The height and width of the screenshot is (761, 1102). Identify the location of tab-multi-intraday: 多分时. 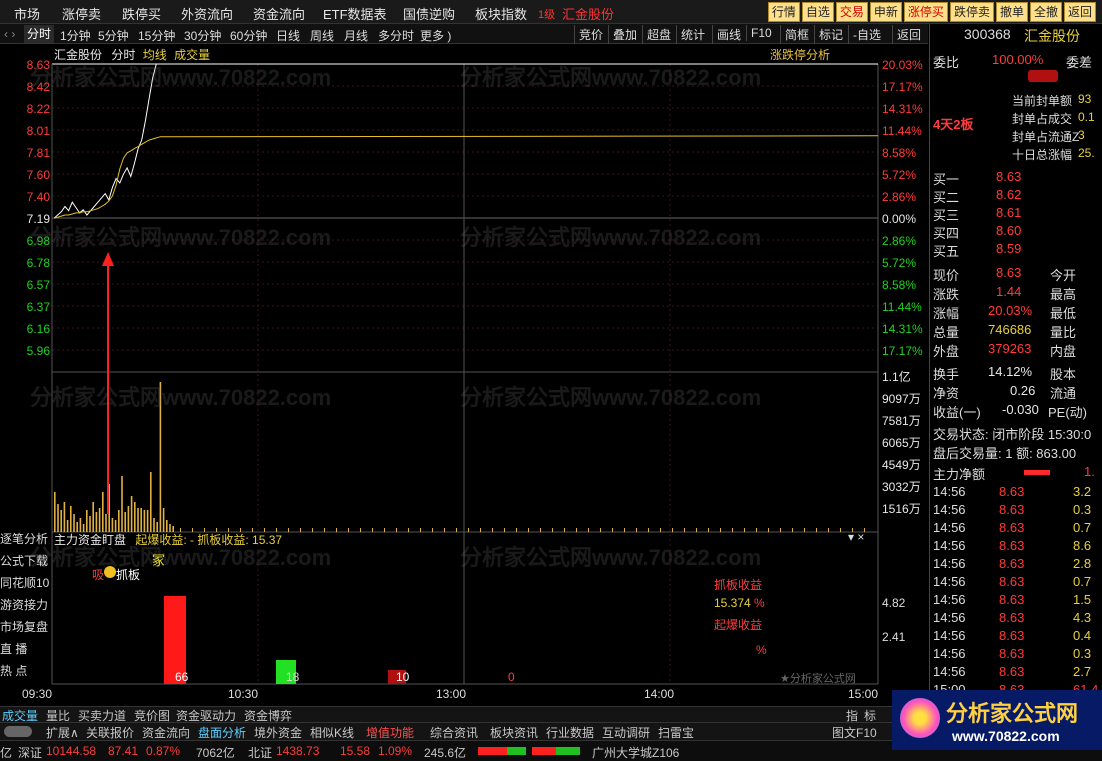
(396, 35).